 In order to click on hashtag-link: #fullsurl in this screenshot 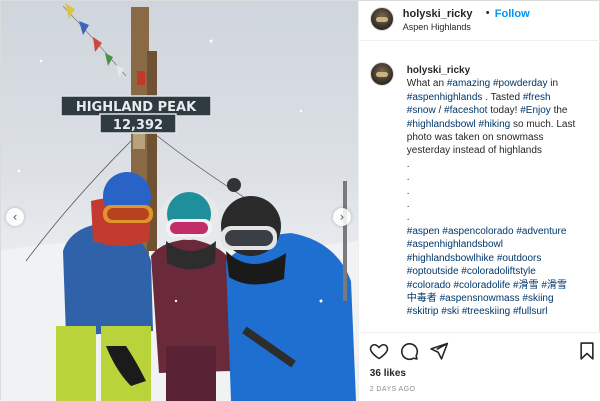, I will do `click(530, 311)`.